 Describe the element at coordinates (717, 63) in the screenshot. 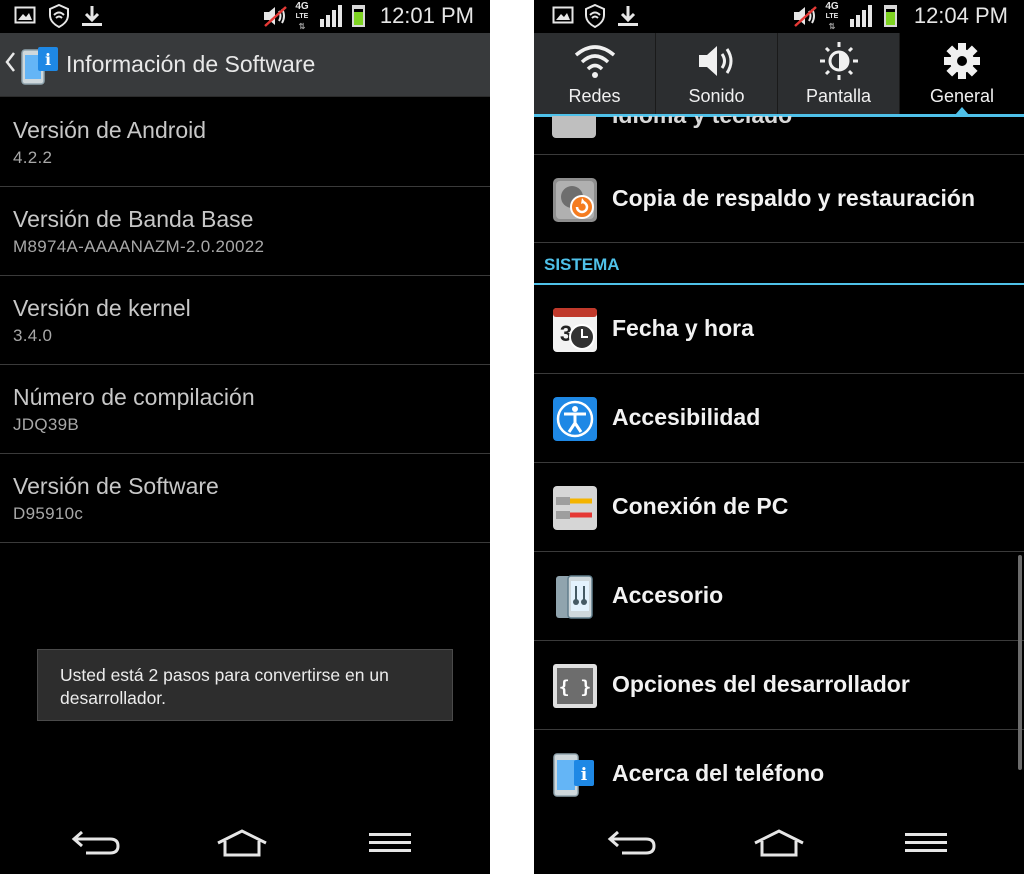

I see `speaker-icon` at that location.